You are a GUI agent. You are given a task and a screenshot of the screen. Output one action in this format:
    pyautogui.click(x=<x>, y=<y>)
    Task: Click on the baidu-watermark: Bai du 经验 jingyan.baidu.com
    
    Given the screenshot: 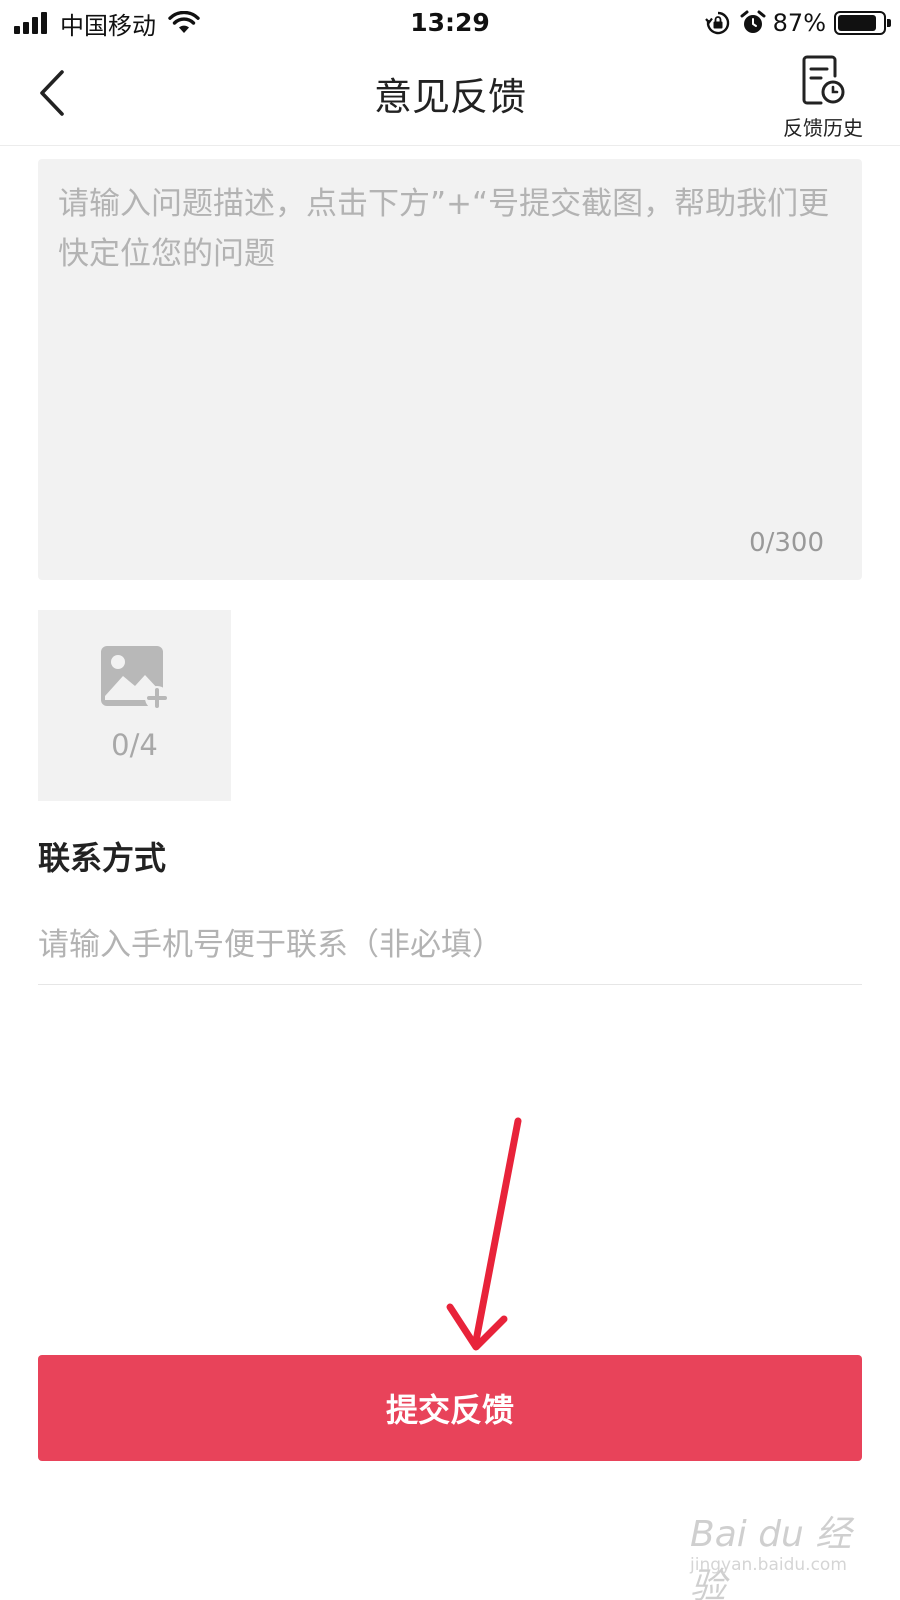 What is the action you would take?
    pyautogui.click(x=775, y=1552)
    